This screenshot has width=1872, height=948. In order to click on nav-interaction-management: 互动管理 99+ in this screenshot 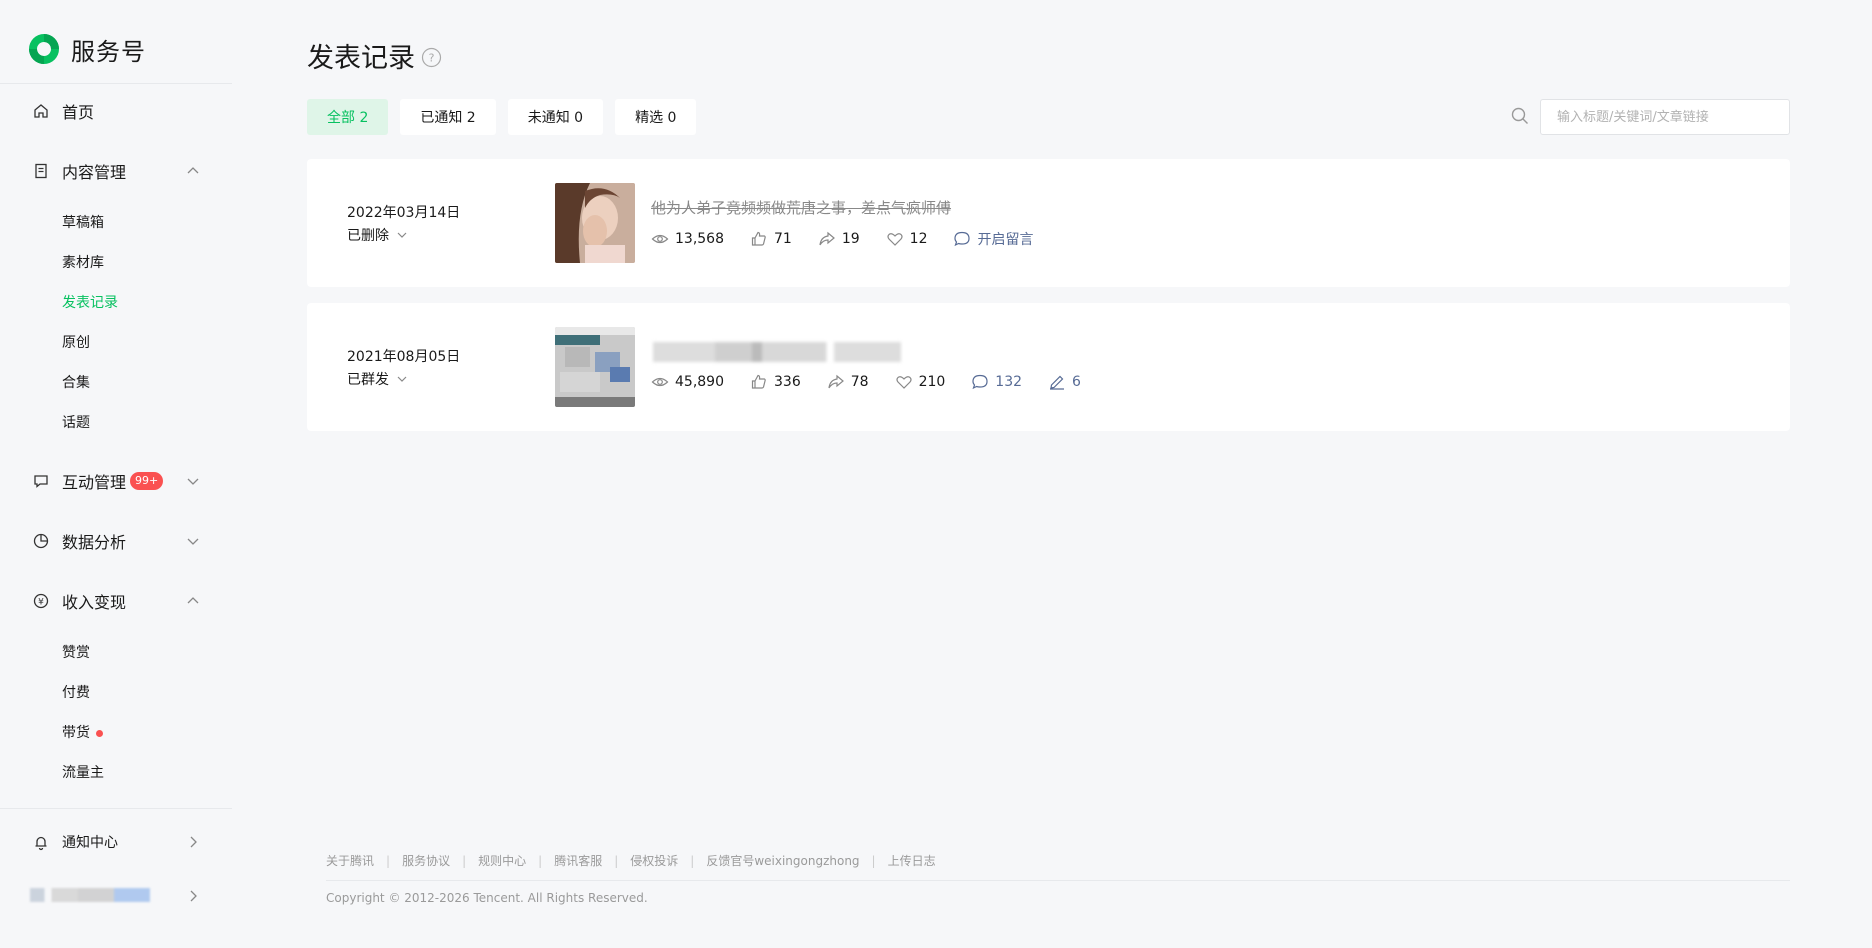, I will do `click(117, 481)`.